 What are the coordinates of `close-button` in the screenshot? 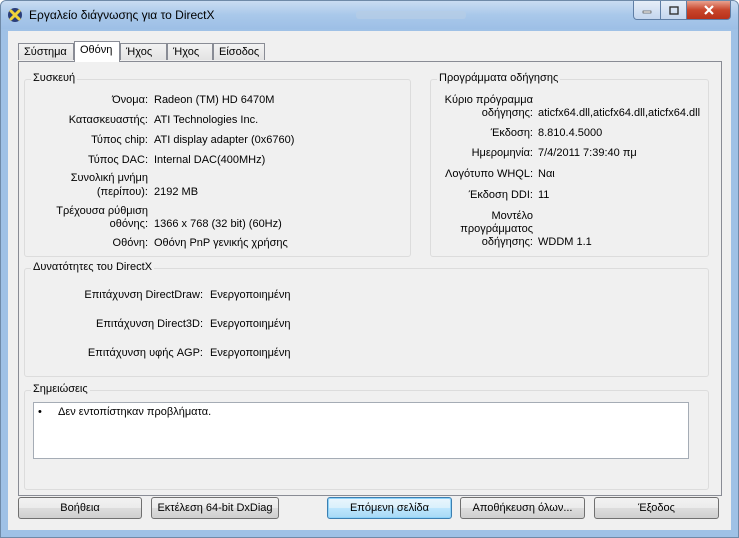 It's located at (709, 10).